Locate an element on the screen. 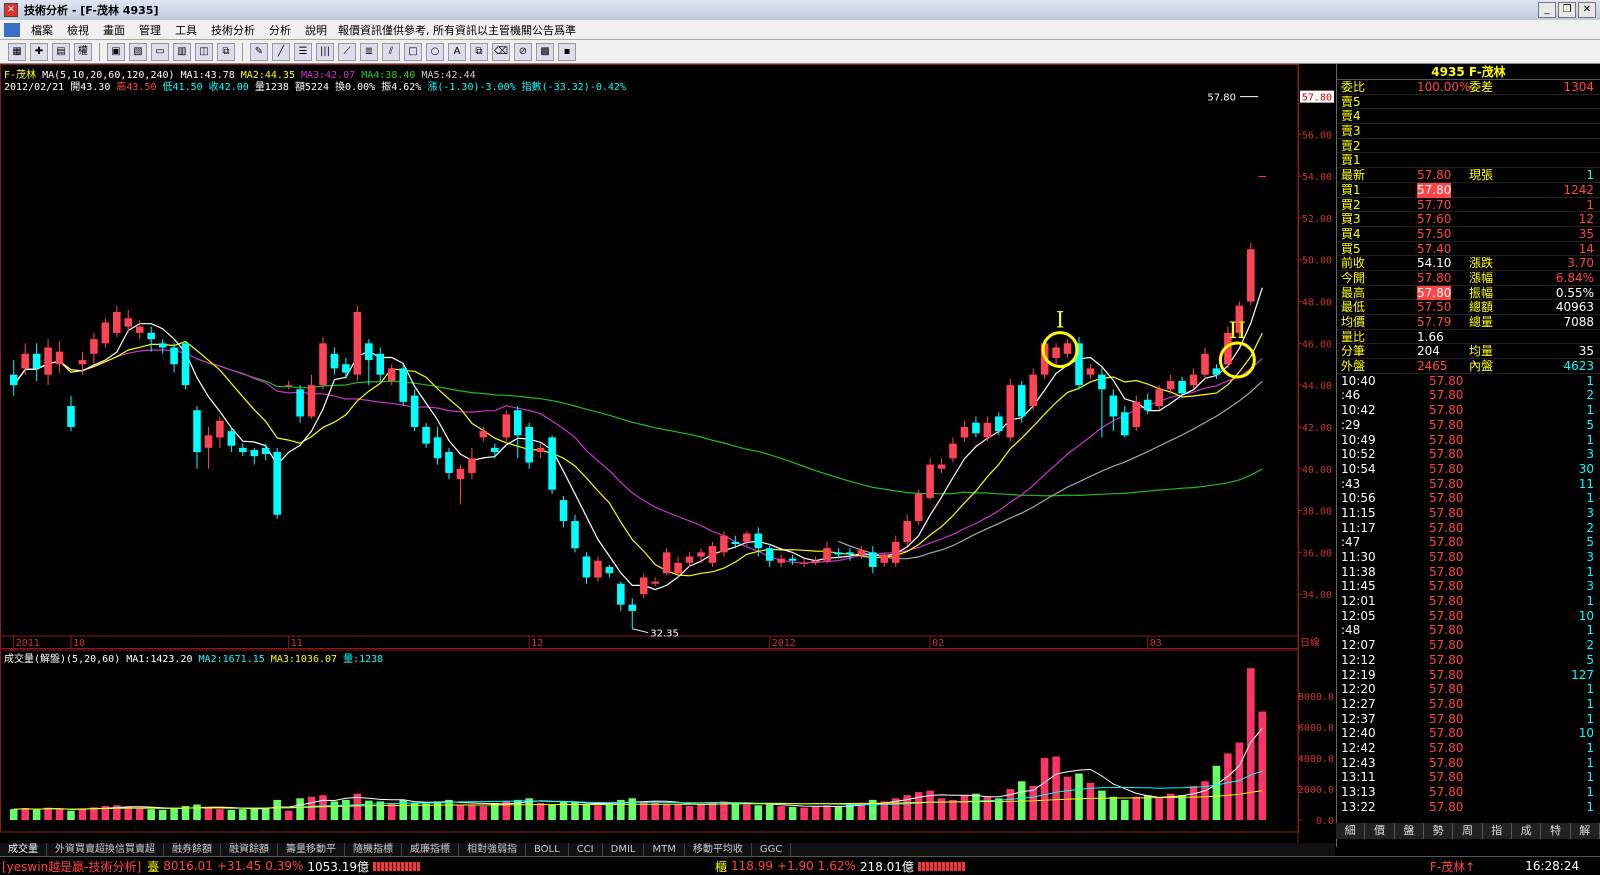 This screenshot has width=1600, height=875. eraser-icon: ⌫ is located at coordinates (501, 51).